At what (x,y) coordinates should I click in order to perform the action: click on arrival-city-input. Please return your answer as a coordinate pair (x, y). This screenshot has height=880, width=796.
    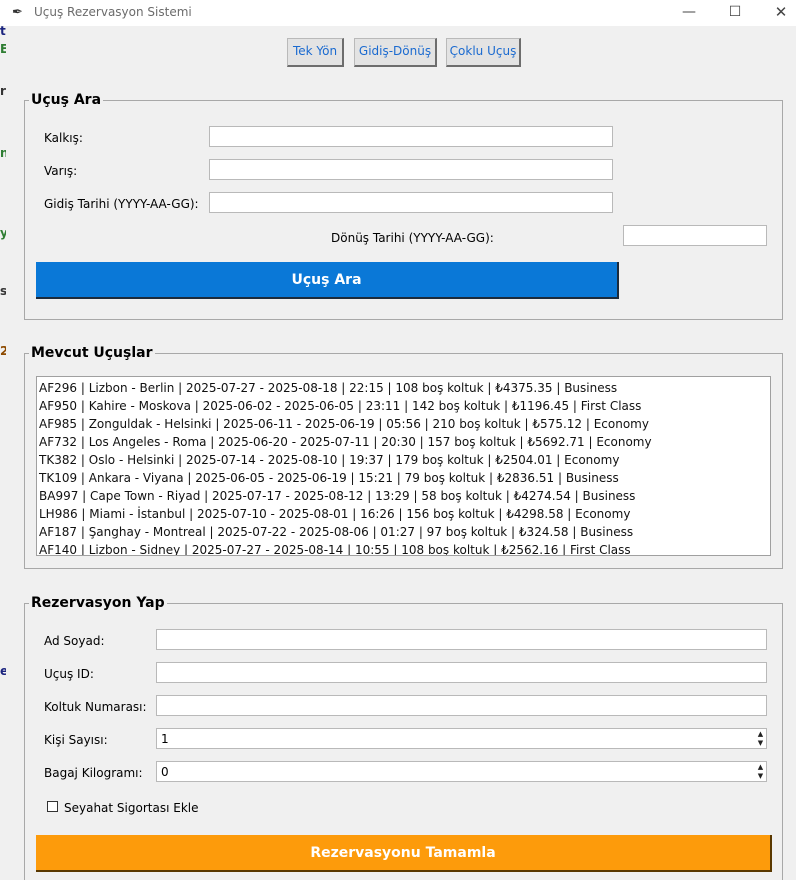
    Looking at the image, I should click on (411, 169).